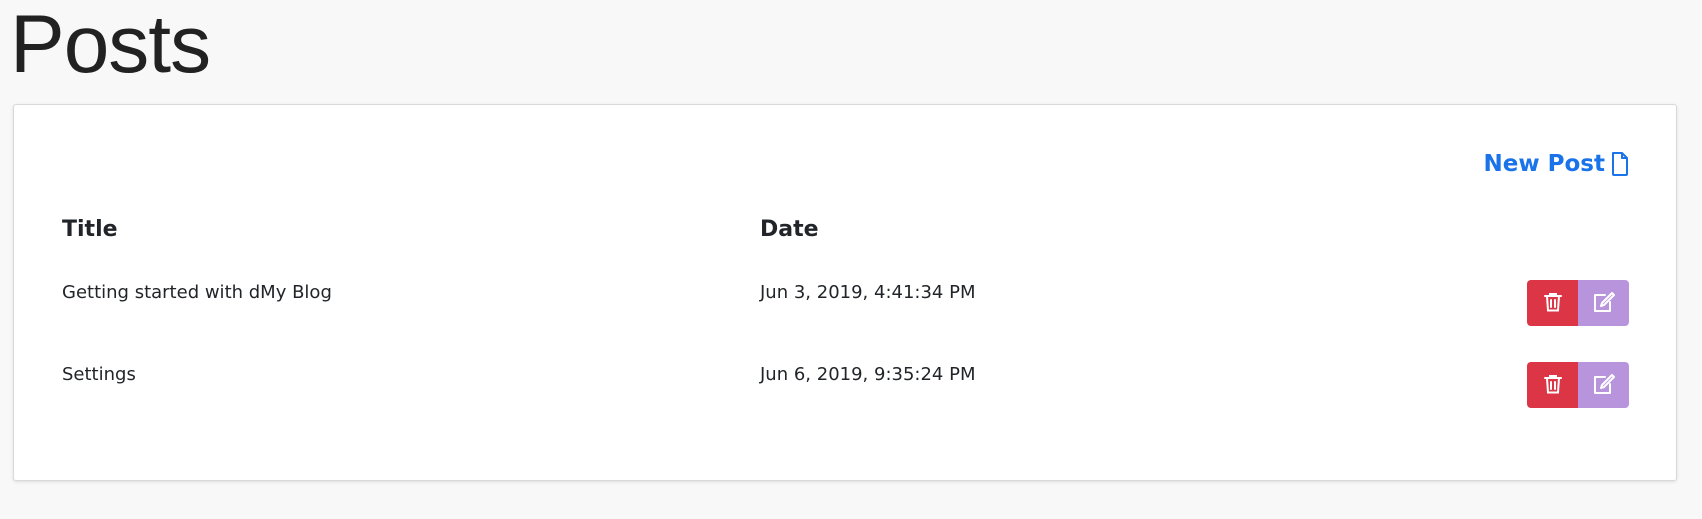 This screenshot has width=1702, height=519. I want to click on table-row: Settings Jun 6, 2019, 9:35:24 PM, so click(845, 385).